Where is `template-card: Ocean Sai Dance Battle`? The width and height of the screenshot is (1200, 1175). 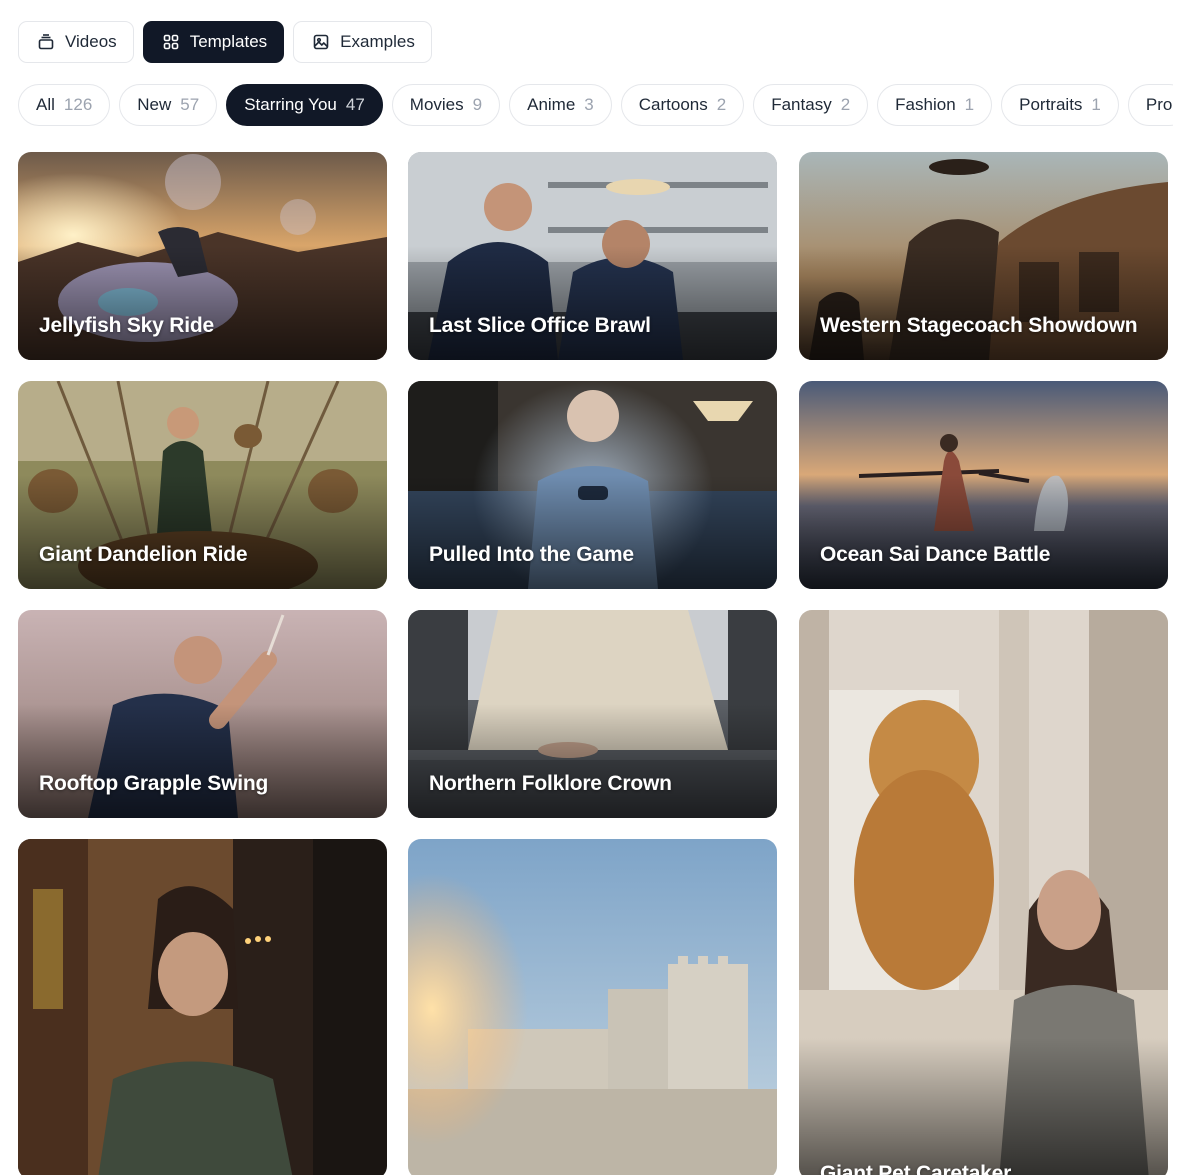
template-card: Ocean Sai Dance Battle is located at coordinates (983, 485).